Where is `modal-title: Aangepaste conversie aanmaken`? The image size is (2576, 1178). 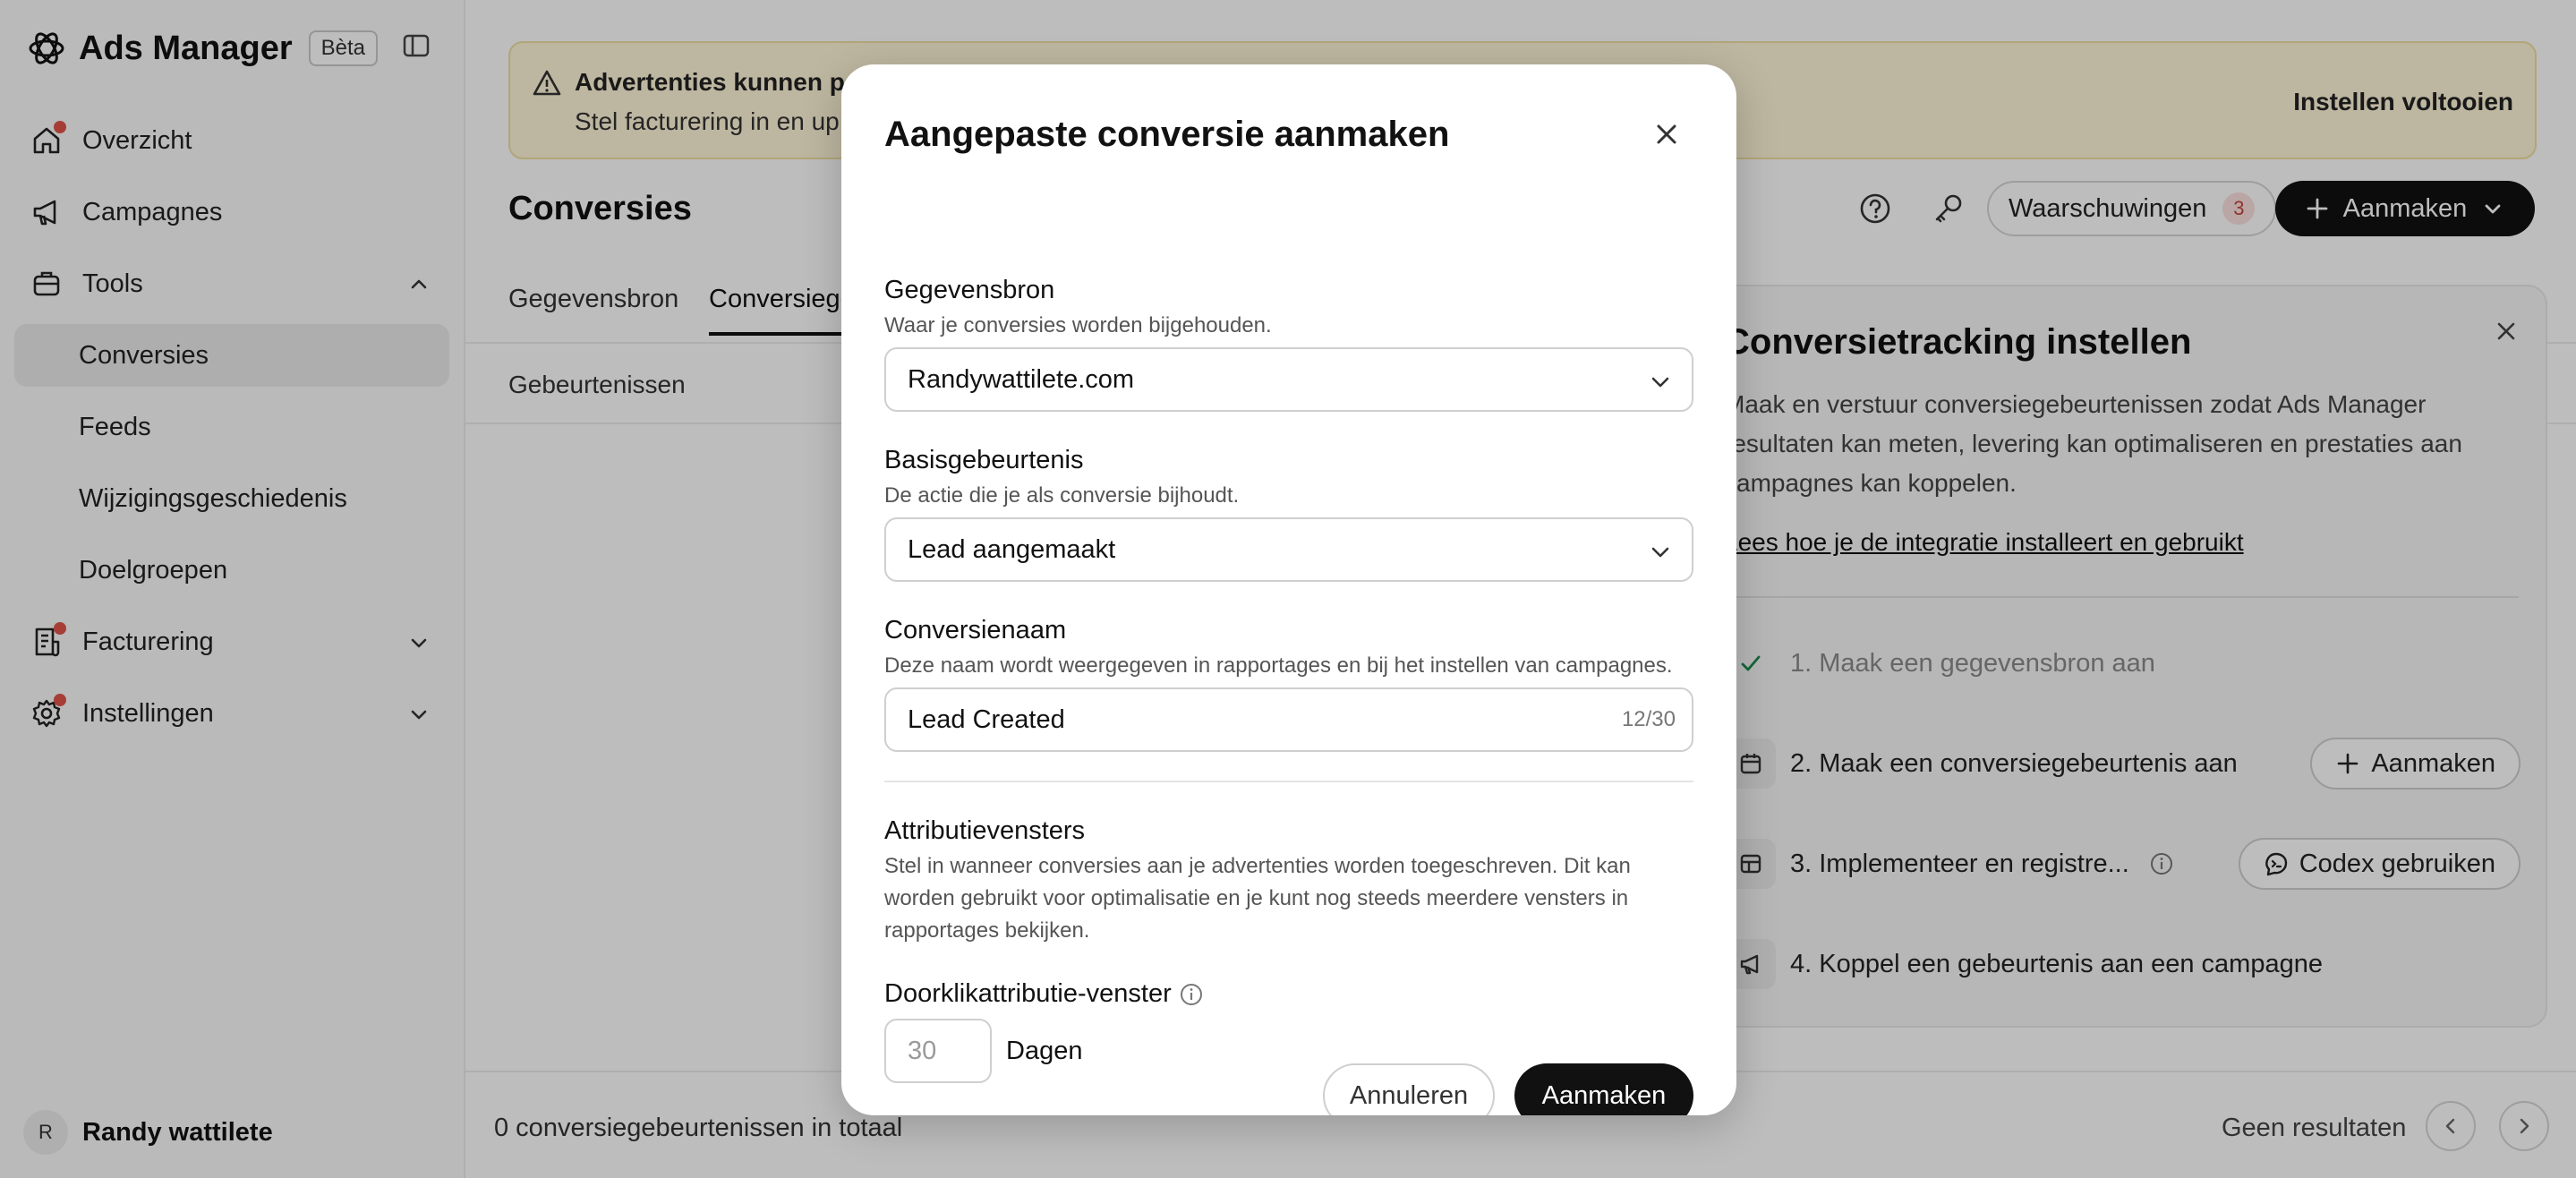
modal-title: Aangepaste conversie aanmaken is located at coordinates (1167, 135).